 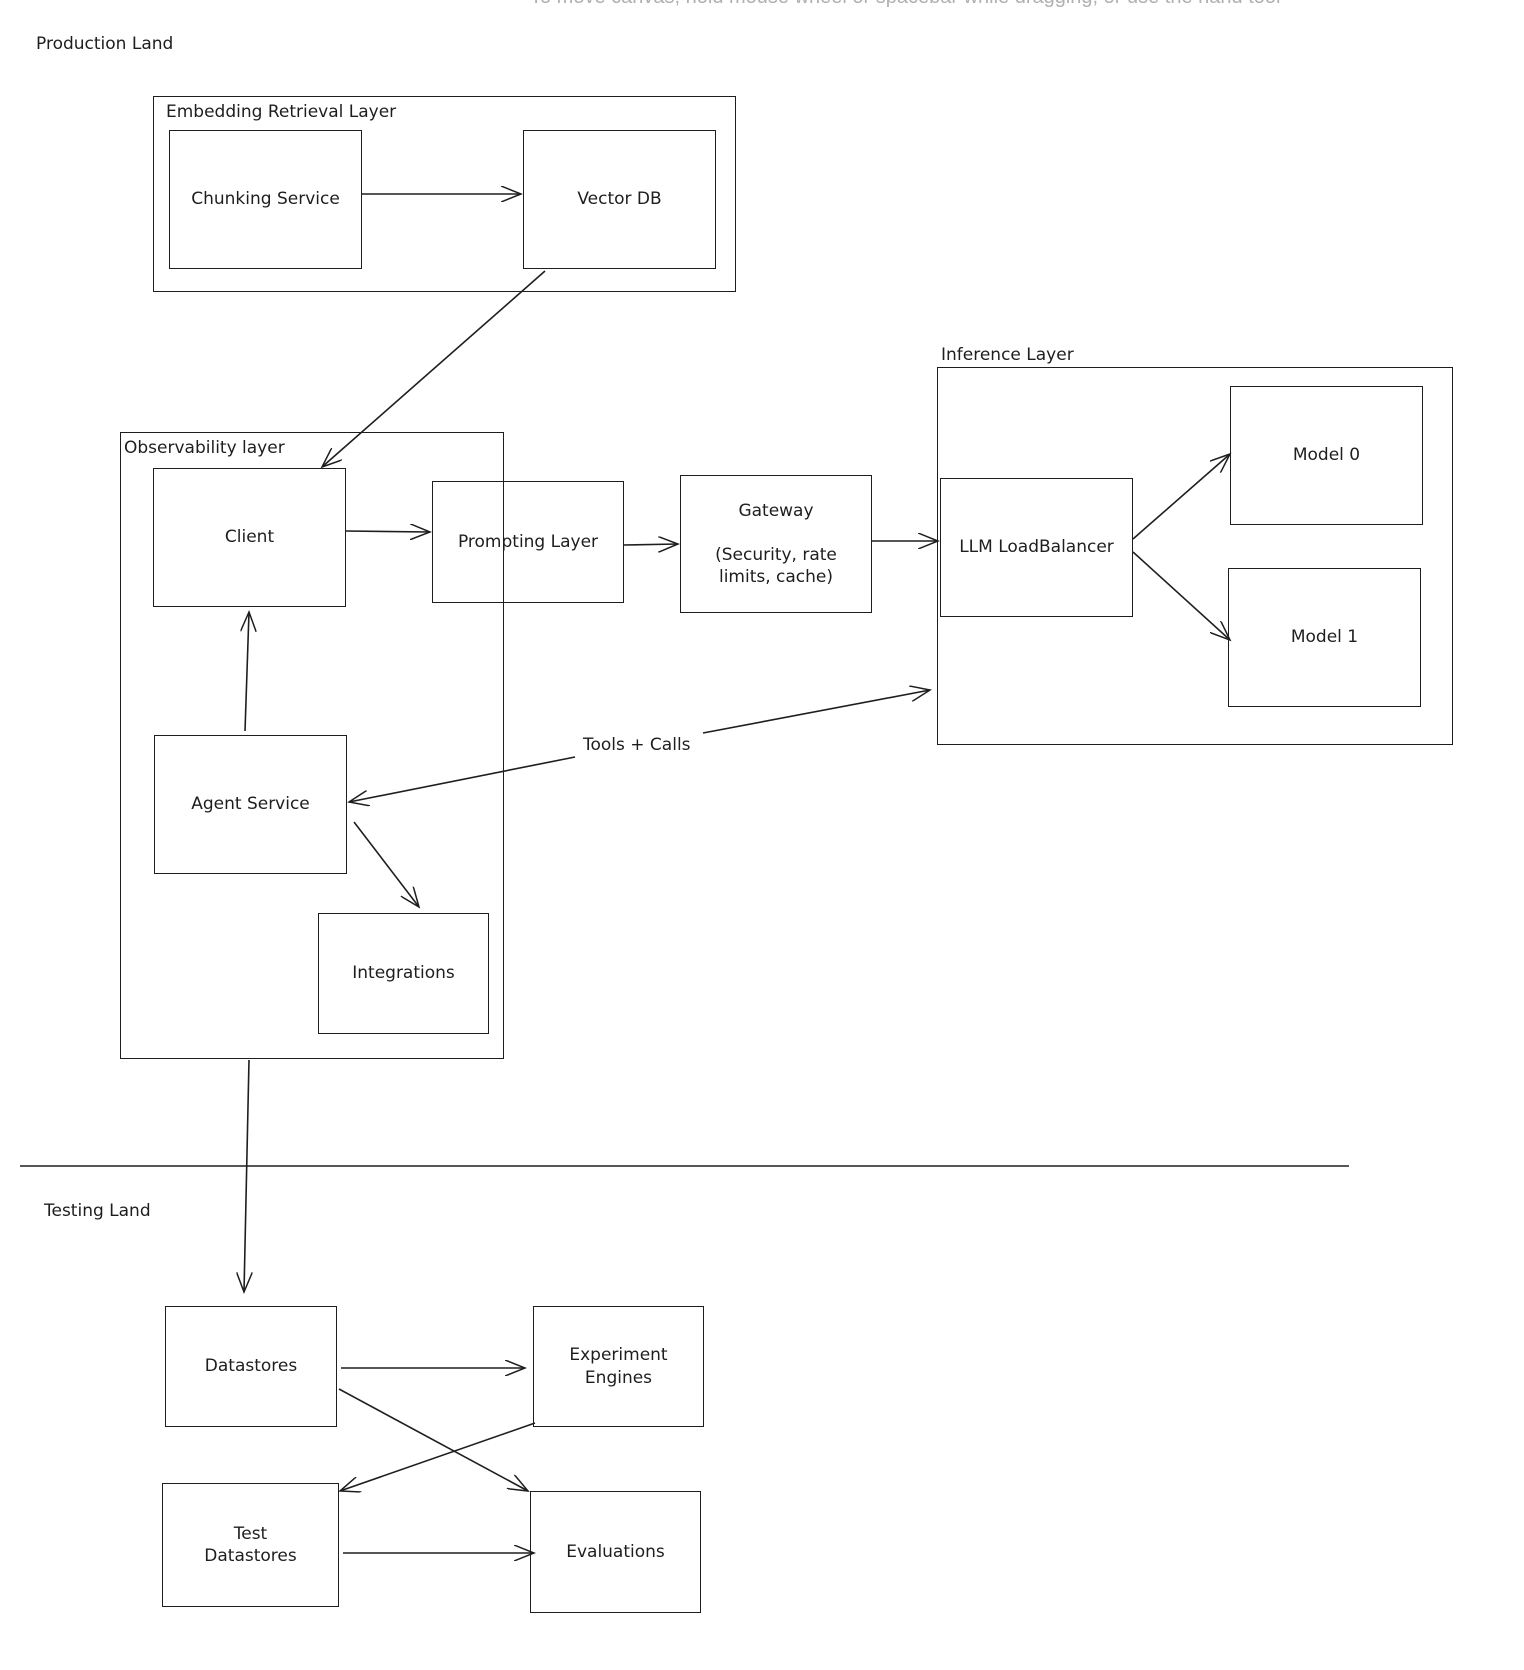 What do you see at coordinates (462, 779) in the screenshot?
I see `edge-tools-to-agent` at bounding box center [462, 779].